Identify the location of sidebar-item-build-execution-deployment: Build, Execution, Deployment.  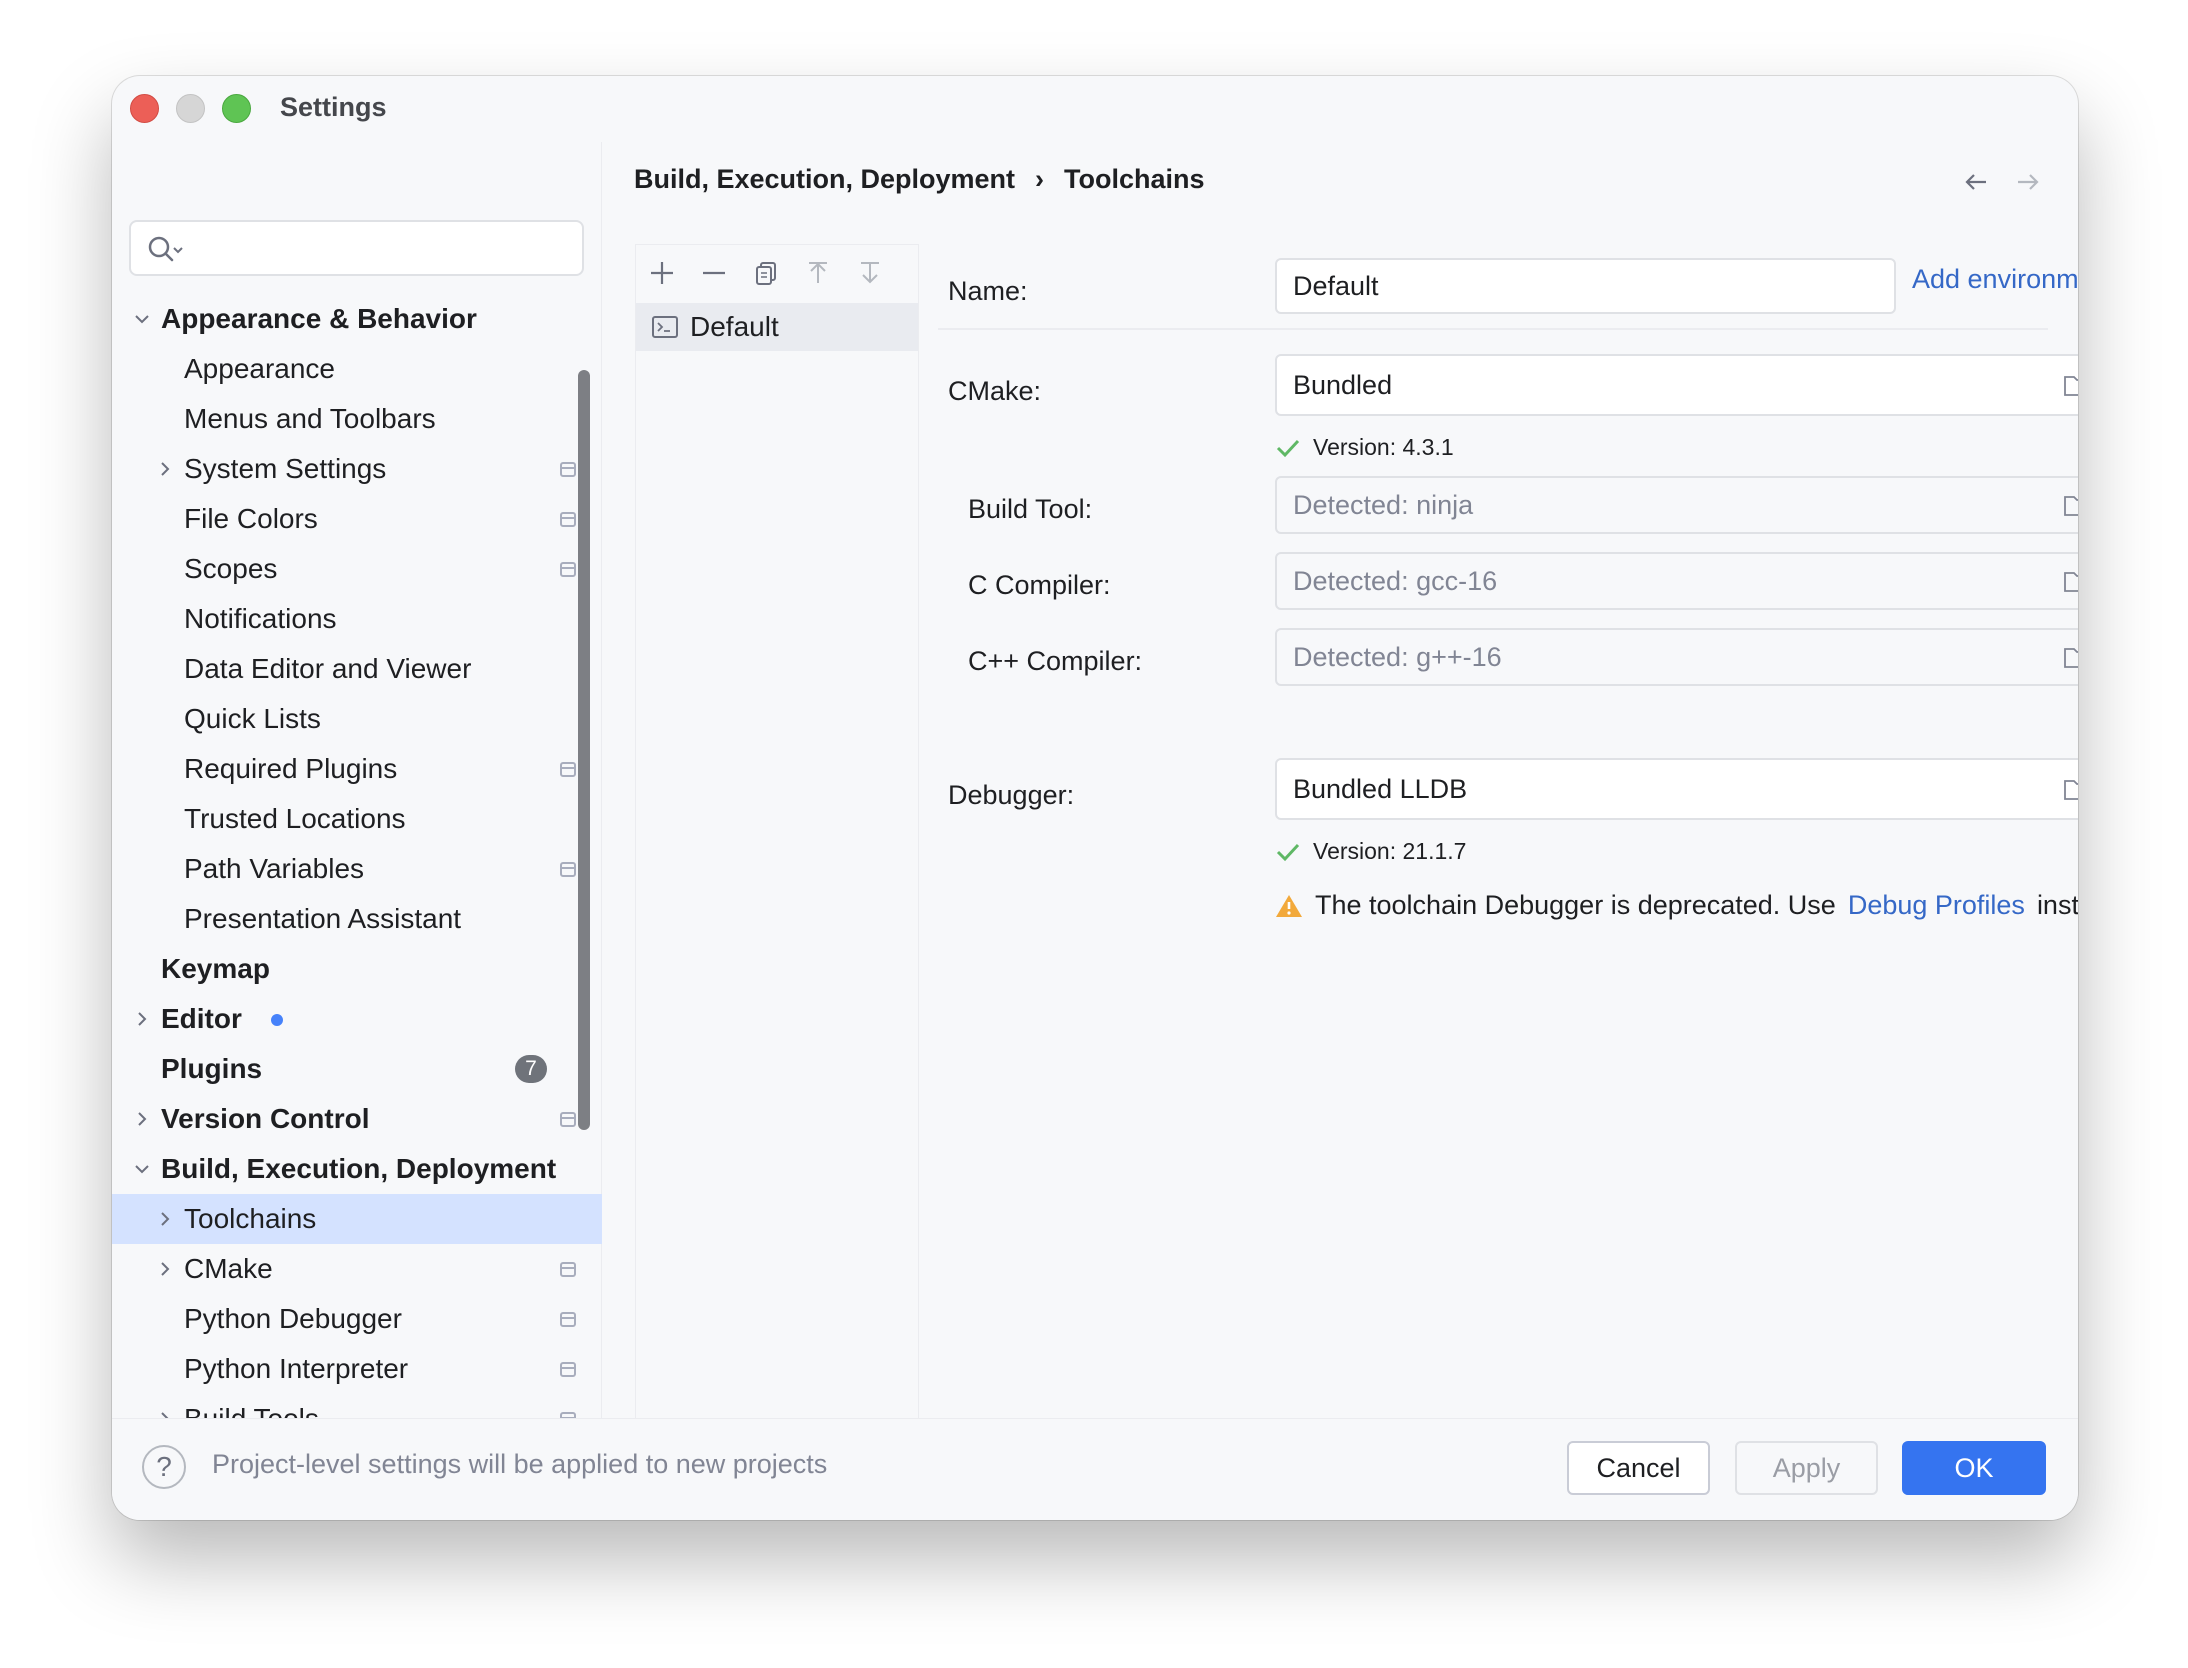
(357, 1169).